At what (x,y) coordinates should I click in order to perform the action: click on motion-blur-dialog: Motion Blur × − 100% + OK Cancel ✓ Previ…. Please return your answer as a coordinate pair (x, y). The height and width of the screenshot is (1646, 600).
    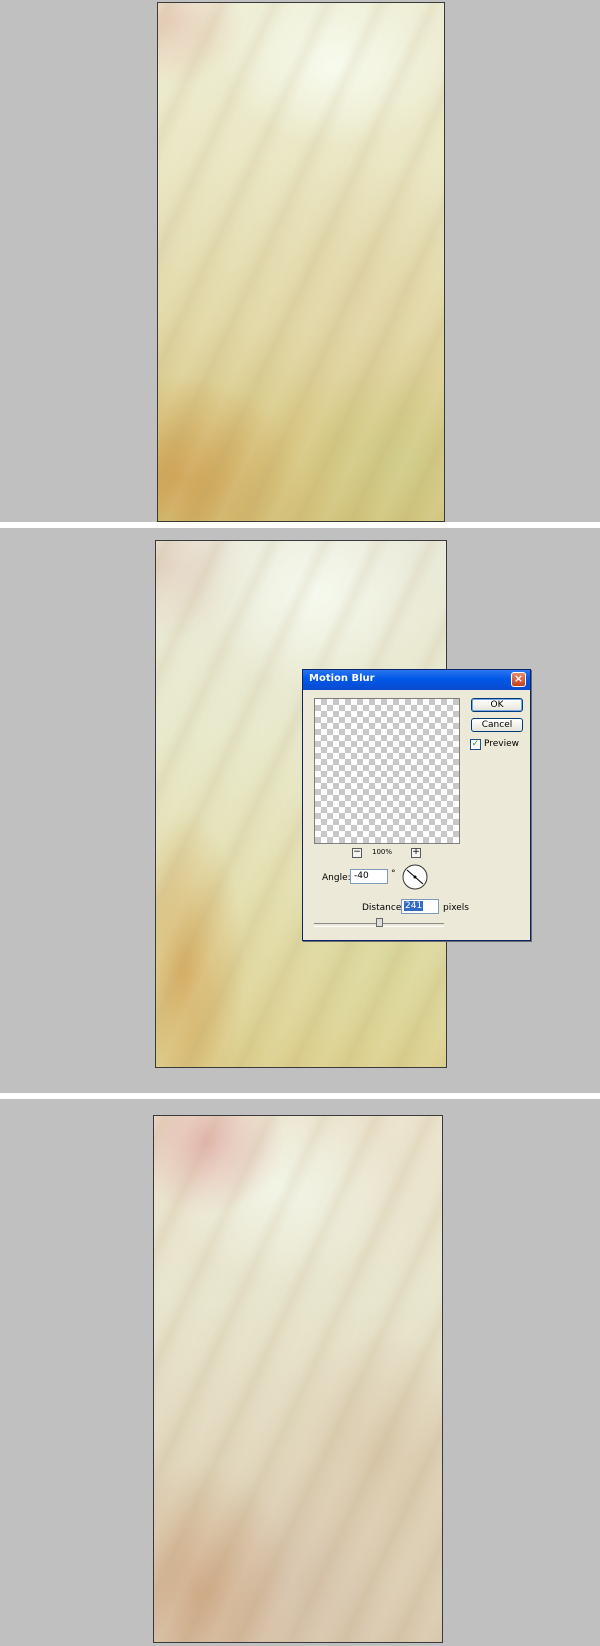
    Looking at the image, I should click on (416, 805).